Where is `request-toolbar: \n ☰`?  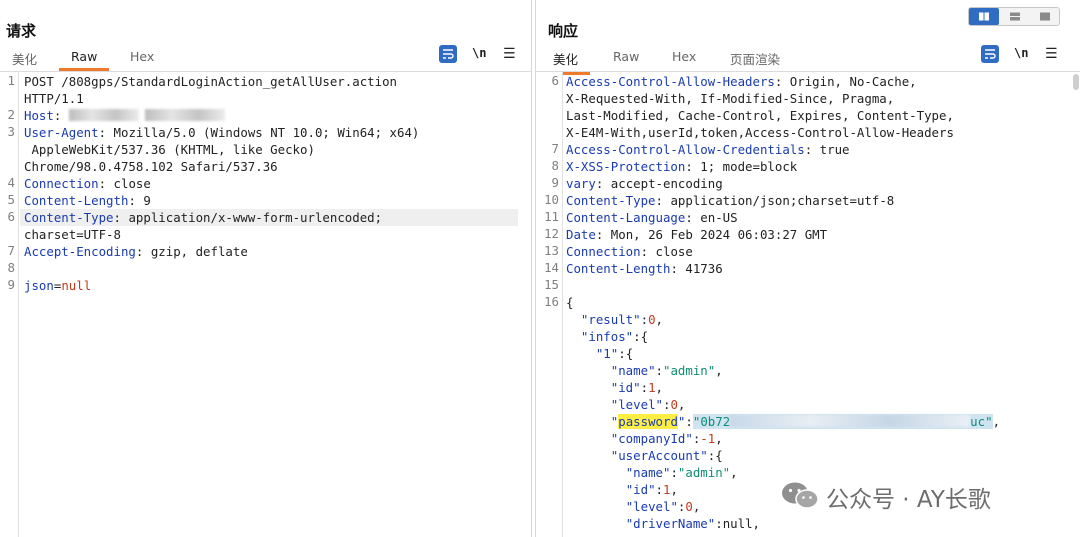 request-toolbar: \n ☰ is located at coordinates (484, 55).